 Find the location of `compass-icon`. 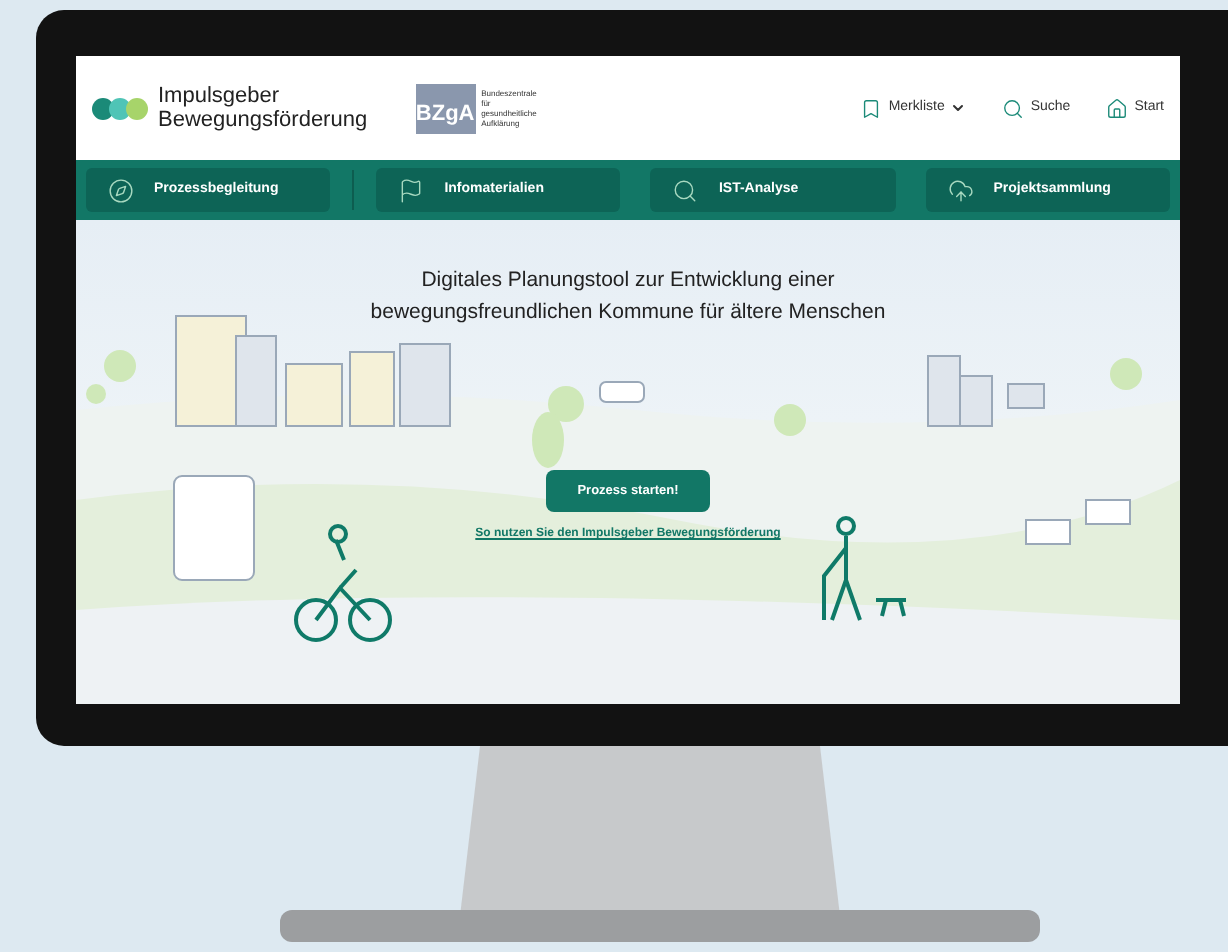

compass-icon is located at coordinates (121, 190).